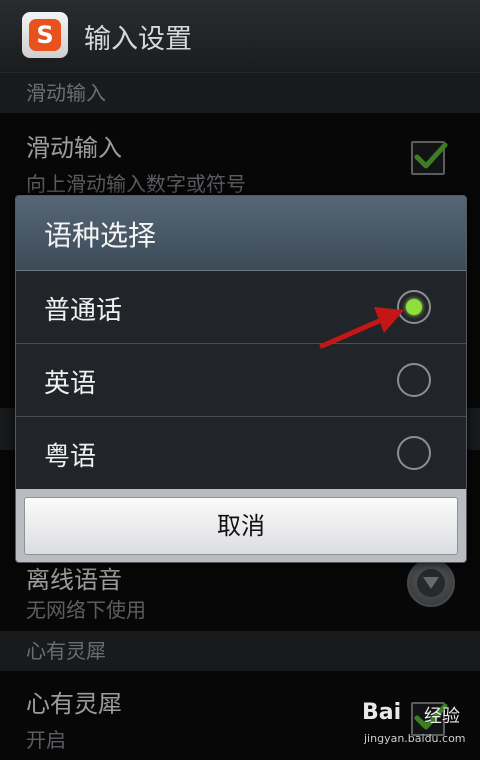  Describe the element at coordinates (417, 727) in the screenshot. I see `baidu-jingyan-watermark: Bai 经验 jingyan.baidu.com` at that location.